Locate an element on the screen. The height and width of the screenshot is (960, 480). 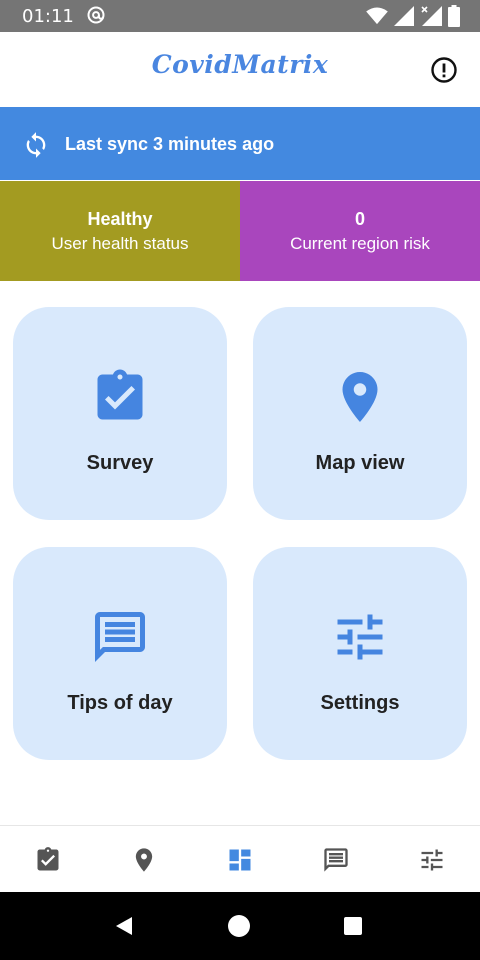
sync-bar: Last sync 3 minutes ago is located at coordinates (240, 143).